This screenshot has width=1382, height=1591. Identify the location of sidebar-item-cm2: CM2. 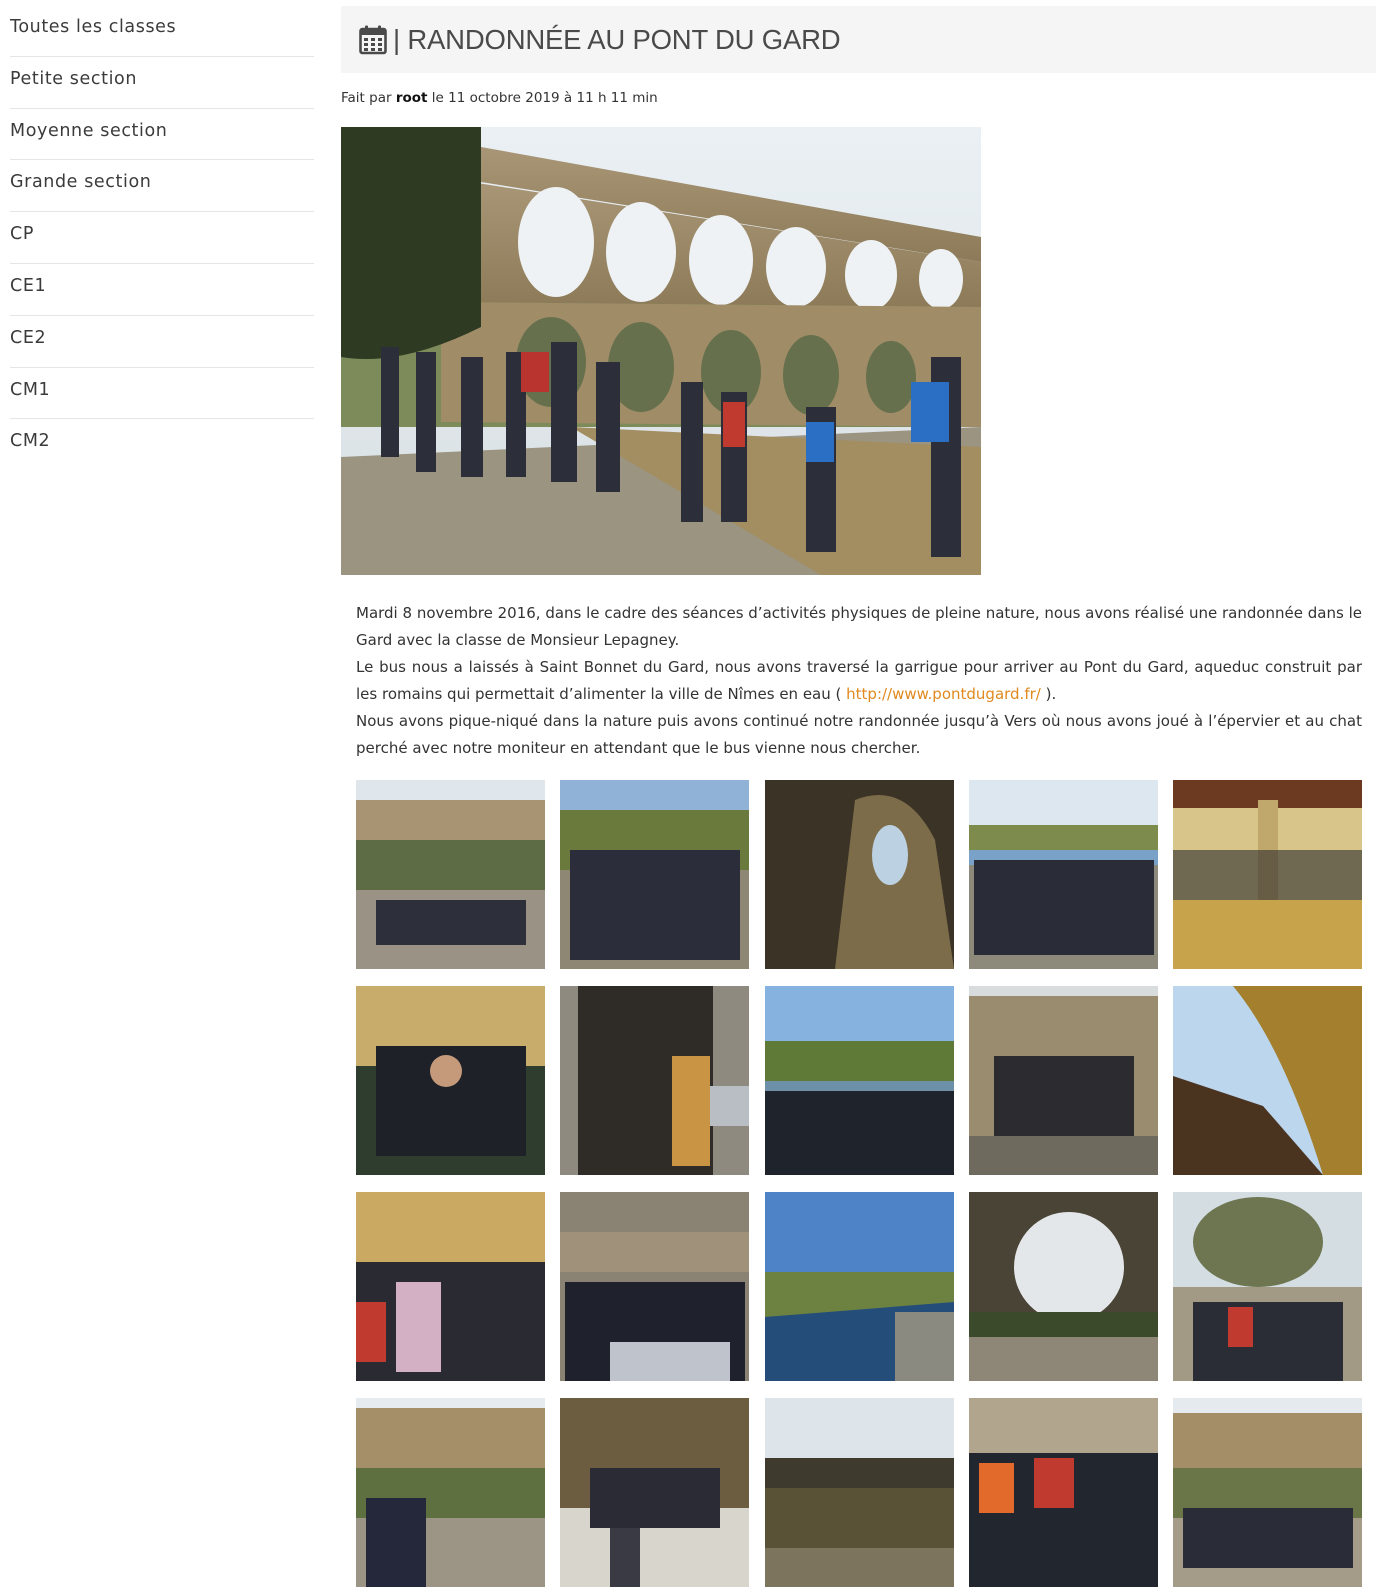
(162, 445).